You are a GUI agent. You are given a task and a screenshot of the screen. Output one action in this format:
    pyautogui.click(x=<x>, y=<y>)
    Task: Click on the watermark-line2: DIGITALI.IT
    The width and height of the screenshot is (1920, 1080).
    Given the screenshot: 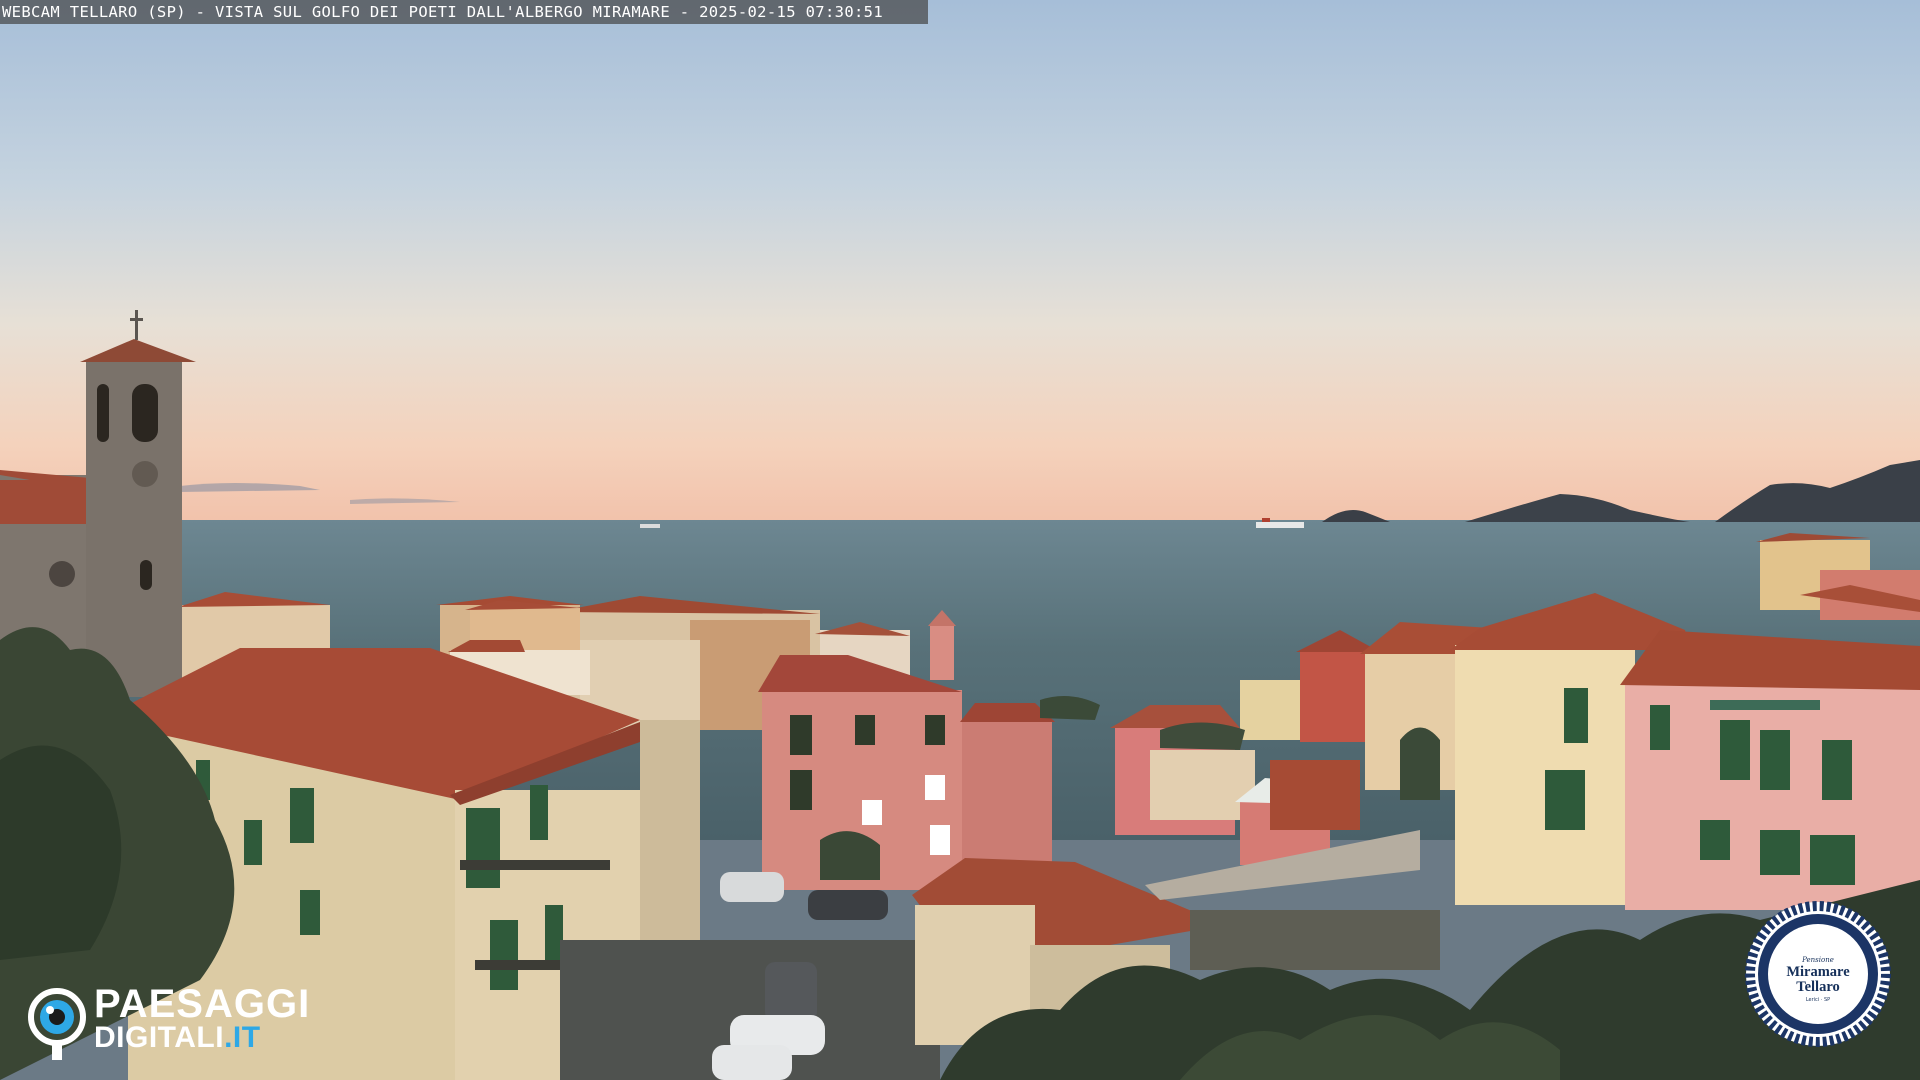 What is the action you would take?
    pyautogui.click(x=177, y=1038)
    